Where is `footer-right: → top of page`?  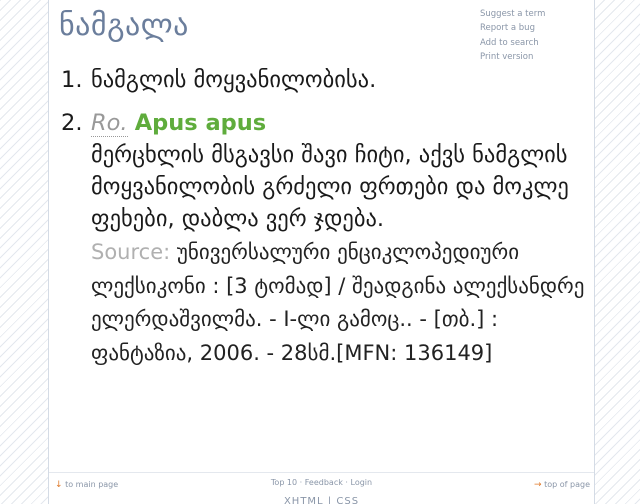
footer-right: → top of page is located at coordinates (562, 485).